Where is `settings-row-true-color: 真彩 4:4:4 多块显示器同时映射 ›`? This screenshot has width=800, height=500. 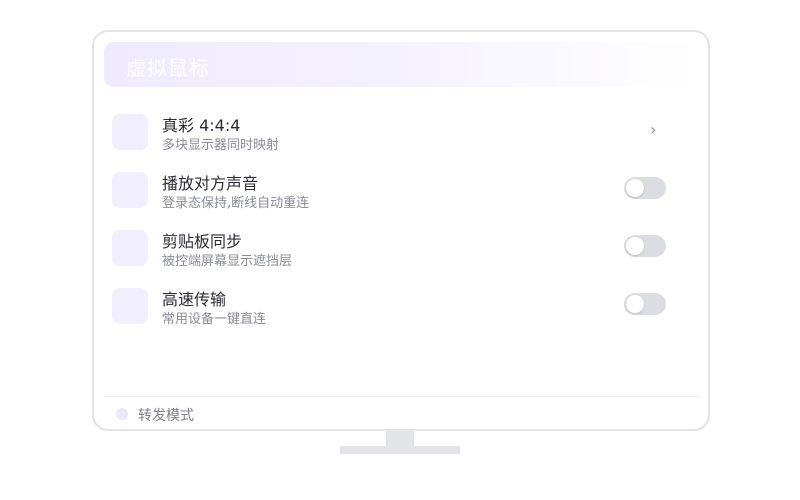
settings-row-true-color: 真彩 4:4:4 多块显示器同时映射 › is located at coordinates (390, 134).